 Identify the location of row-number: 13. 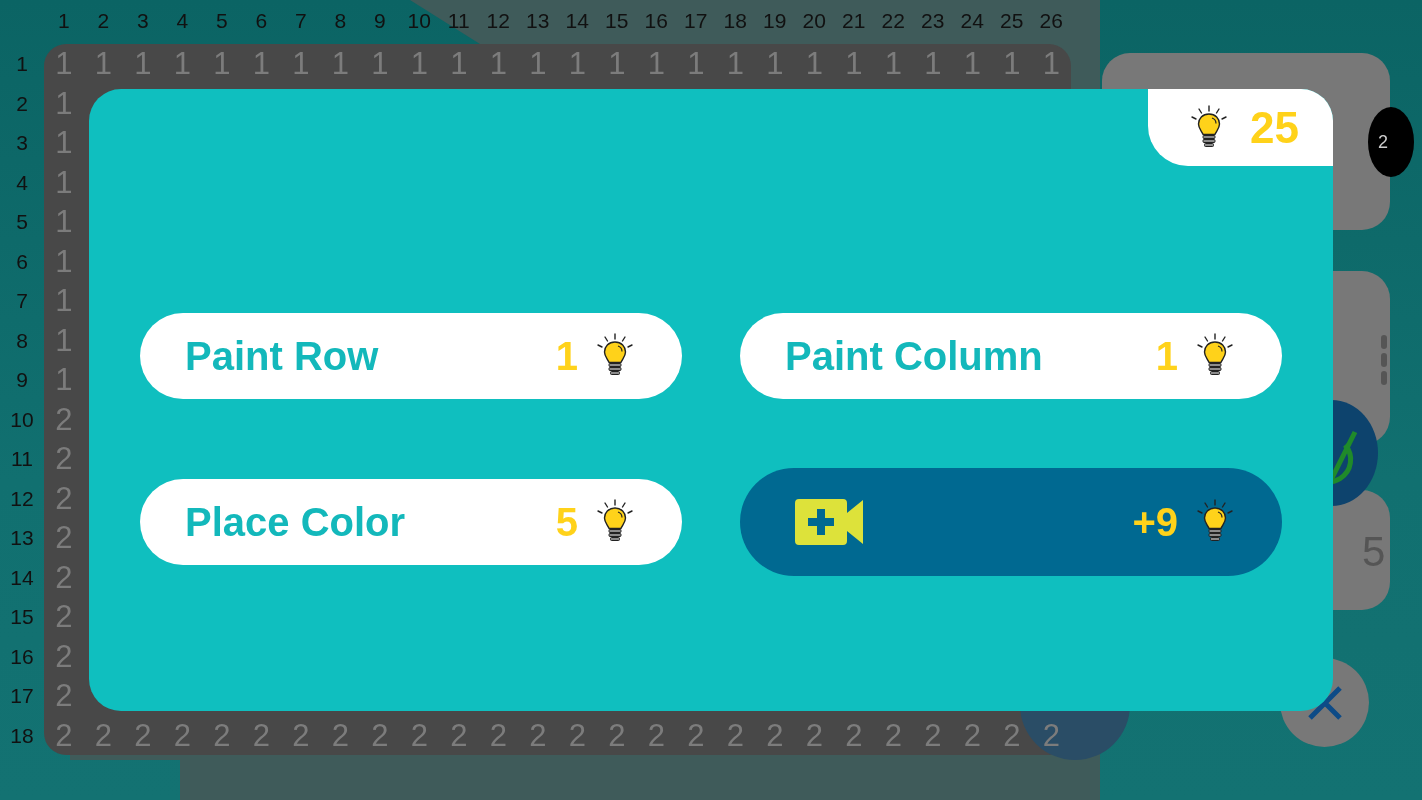
(22, 538).